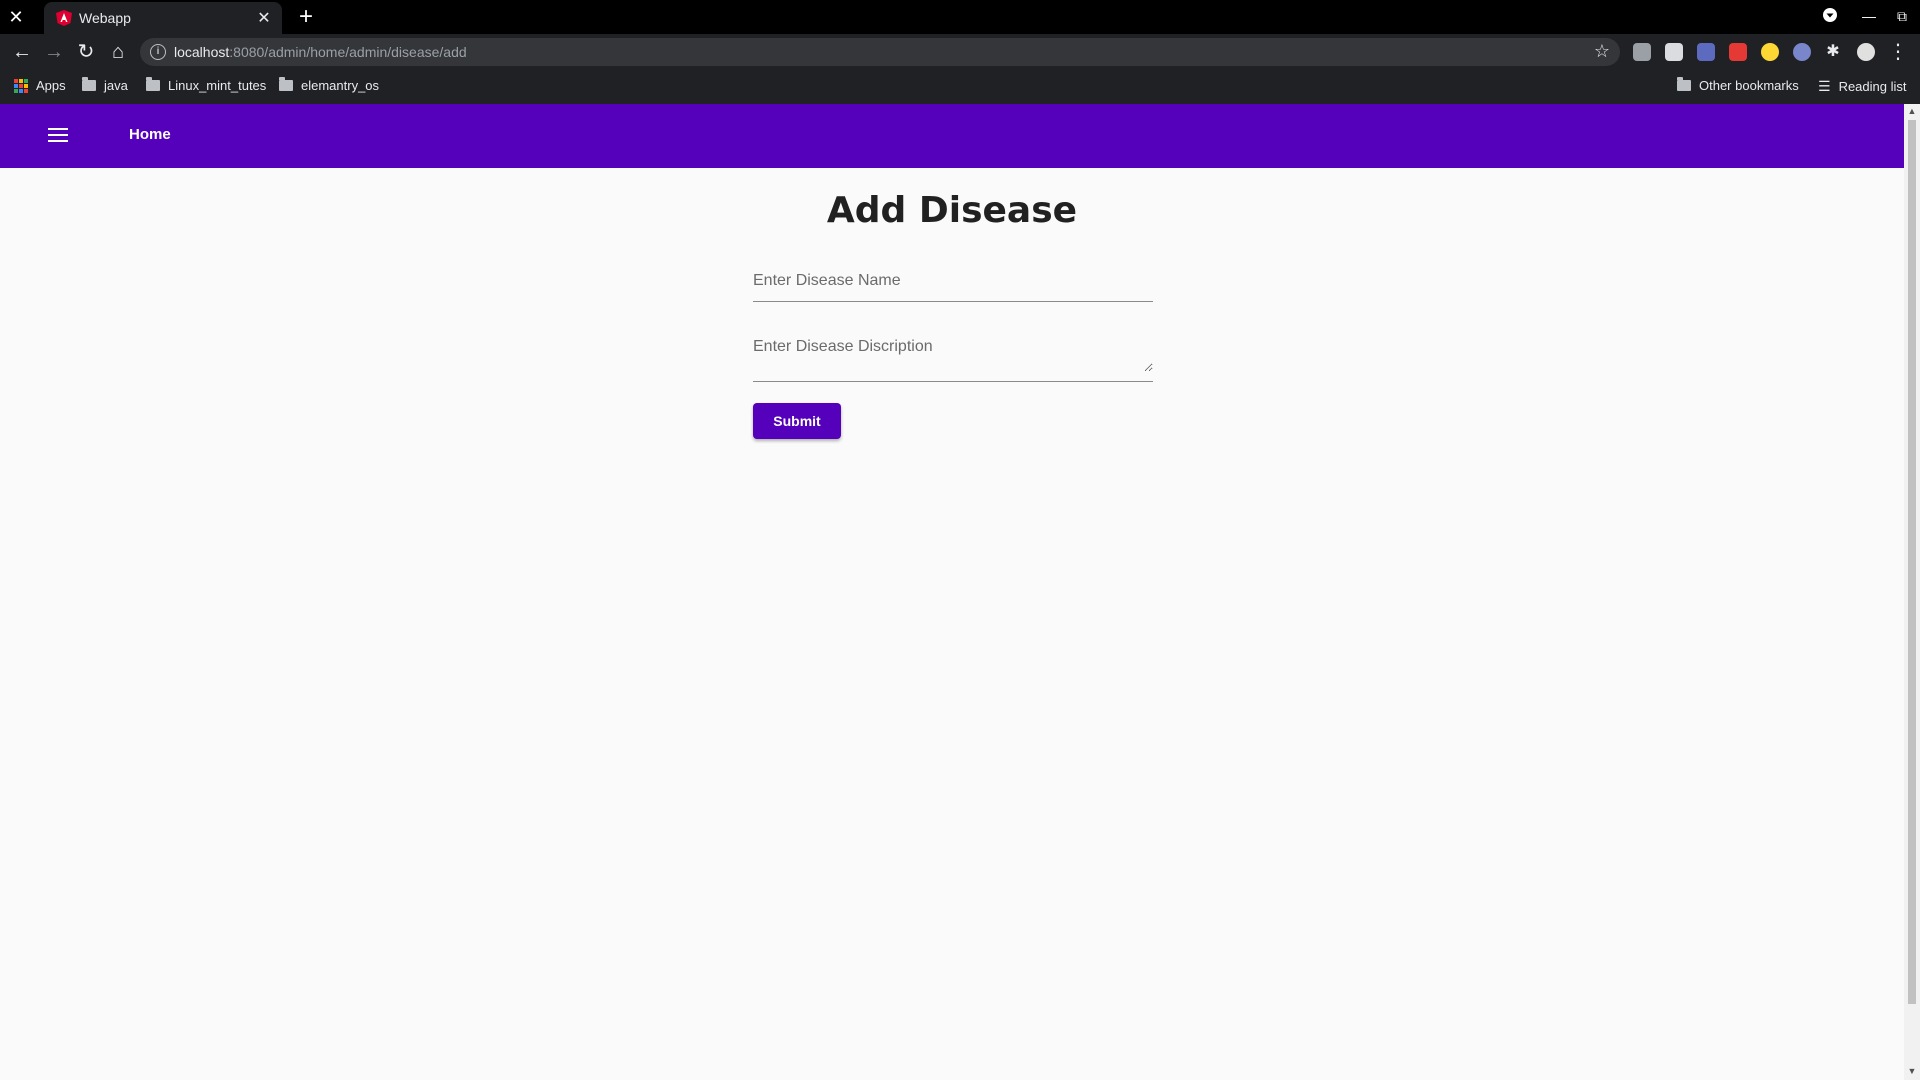 This screenshot has width=1920, height=1080. Describe the element at coordinates (952, 136) in the screenshot. I see `app-toolbar: Home` at that location.